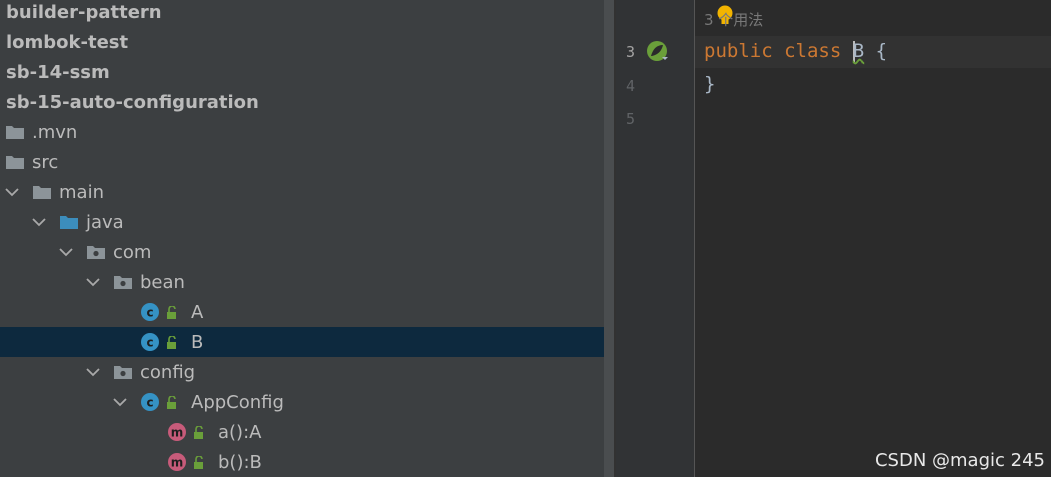 The height and width of the screenshot is (477, 1051). Describe the element at coordinates (738, 51) in the screenshot. I see `keyword-public: public` at that location.